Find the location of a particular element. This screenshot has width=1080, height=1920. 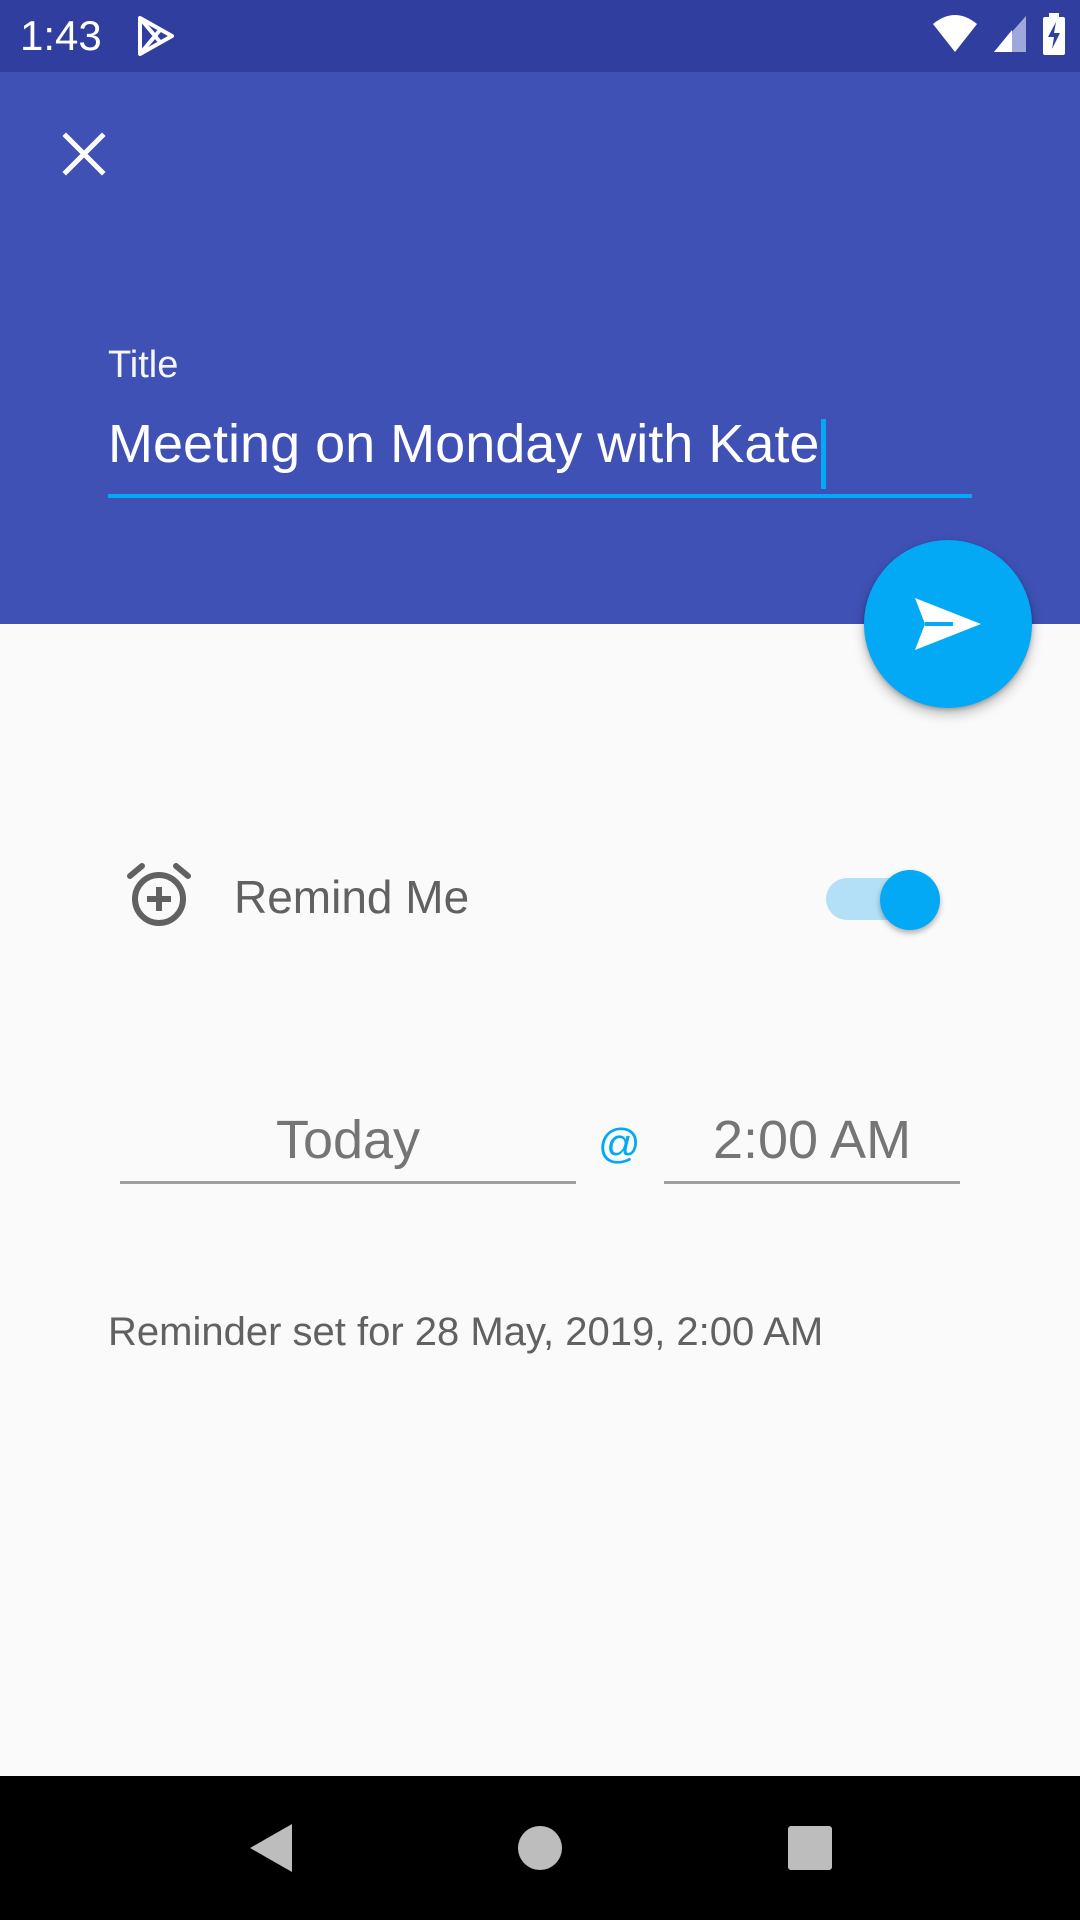

wifi-icon is located at coordinates (955, 36).